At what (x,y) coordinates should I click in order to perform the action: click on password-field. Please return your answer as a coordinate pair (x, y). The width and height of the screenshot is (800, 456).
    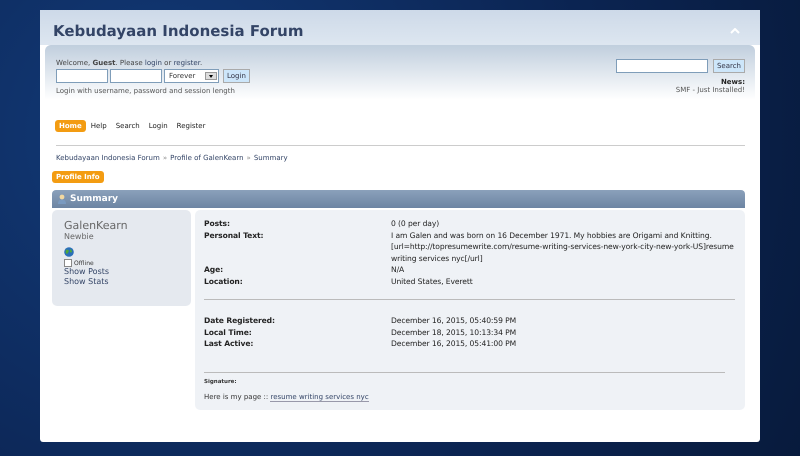
    Looking at the image, I should click on (136, 76).